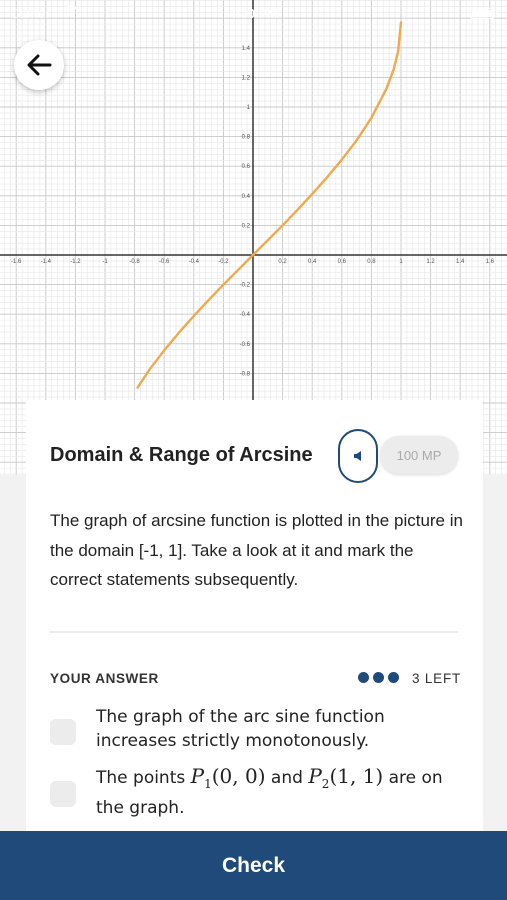 This screenshot has width=507, height=900. What do you see at coordinates (253, 865) in the screenshot?
I see `check-button: Check` at bounding box center [253, 865].